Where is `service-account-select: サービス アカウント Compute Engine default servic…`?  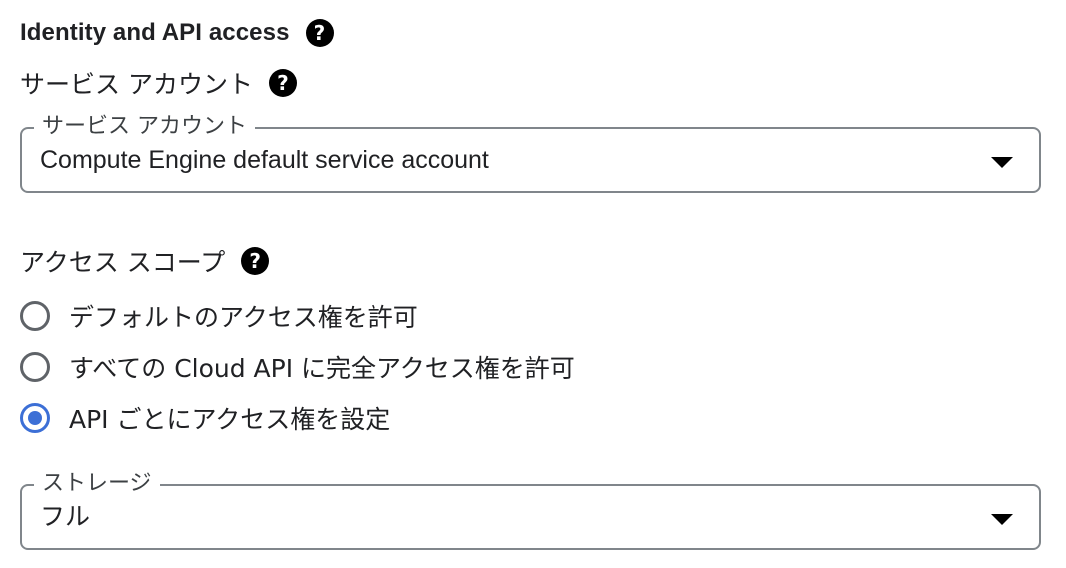
service-account-select: サービス アカウント Compute Engine default servic… is located at coordinates (530, 152).